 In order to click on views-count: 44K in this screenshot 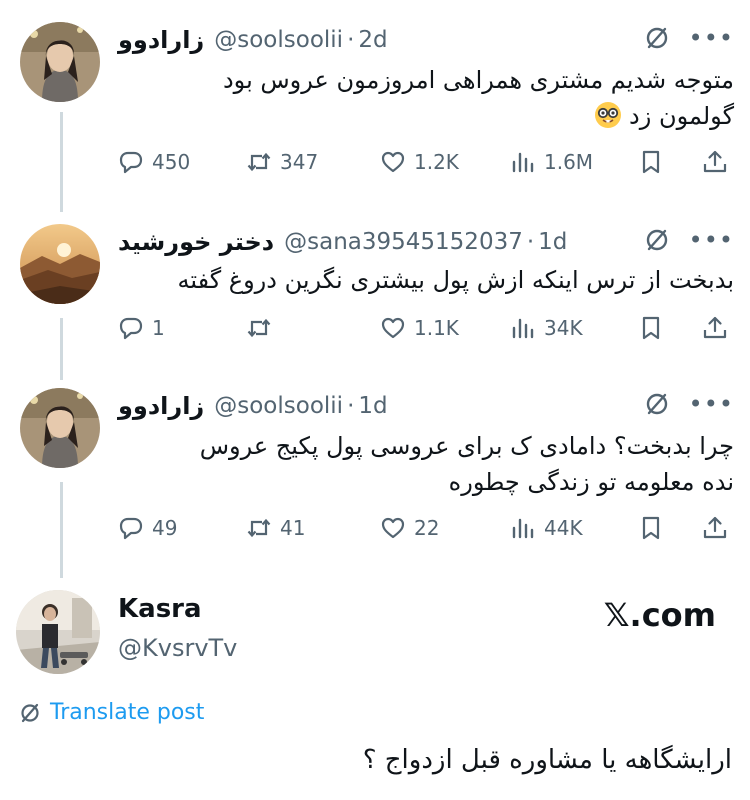, I will do `click(563, 528)`.